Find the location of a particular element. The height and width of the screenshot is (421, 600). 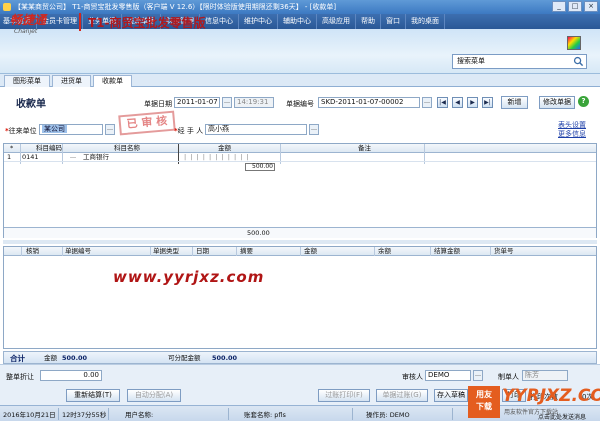

row-account-code: 0141 is located at coordinates (30, 157).